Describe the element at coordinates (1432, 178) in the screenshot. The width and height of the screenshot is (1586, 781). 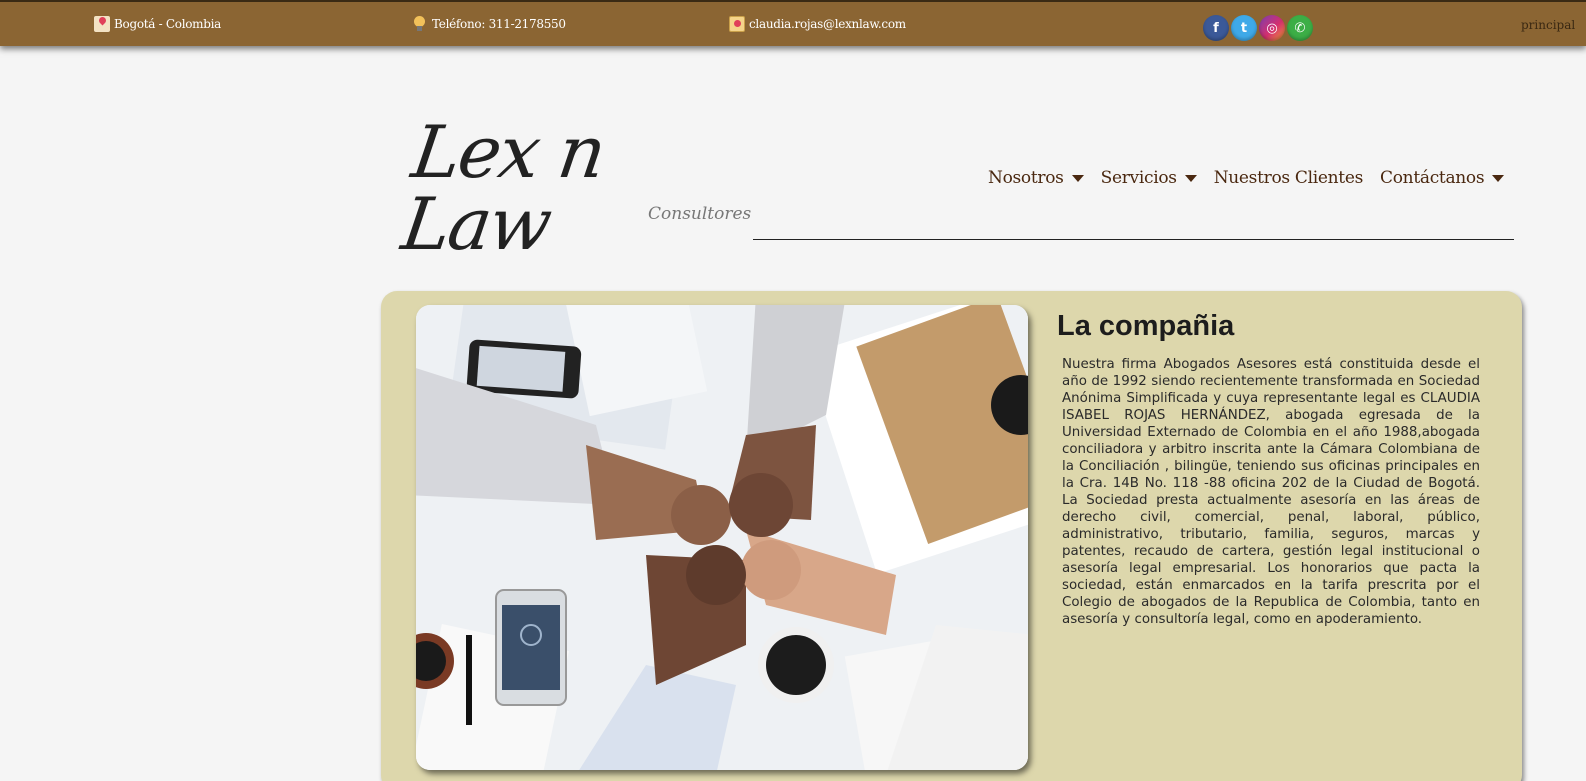
I see `nav-label: Contáctanos` at that location.